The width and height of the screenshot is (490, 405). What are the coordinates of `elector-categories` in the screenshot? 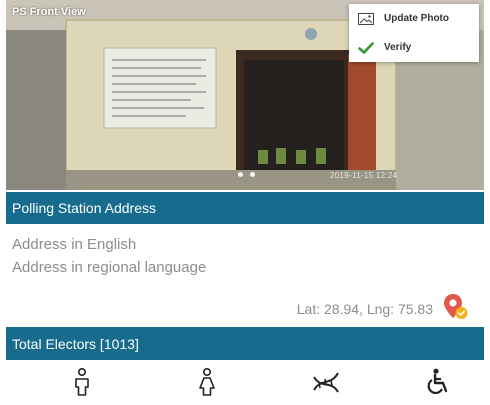 It's located at (245, 383).